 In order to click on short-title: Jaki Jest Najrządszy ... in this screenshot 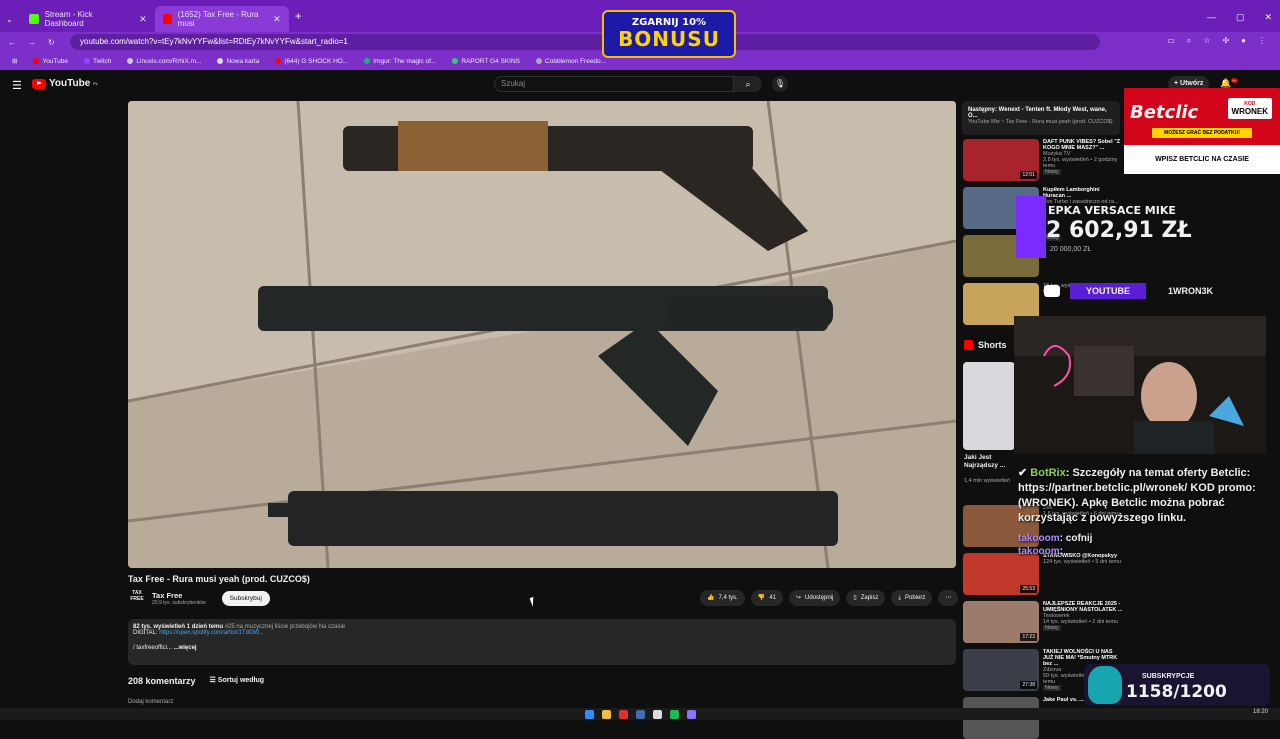, I will do `click(989, 462)`.